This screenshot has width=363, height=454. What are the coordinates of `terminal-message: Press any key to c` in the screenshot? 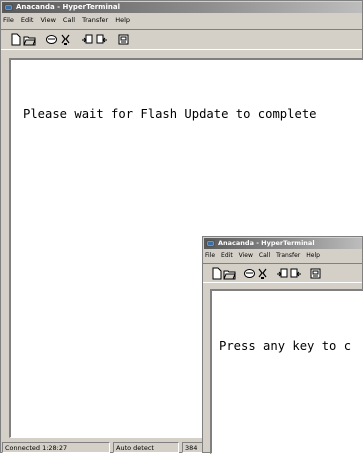 It's located at (285, 346).